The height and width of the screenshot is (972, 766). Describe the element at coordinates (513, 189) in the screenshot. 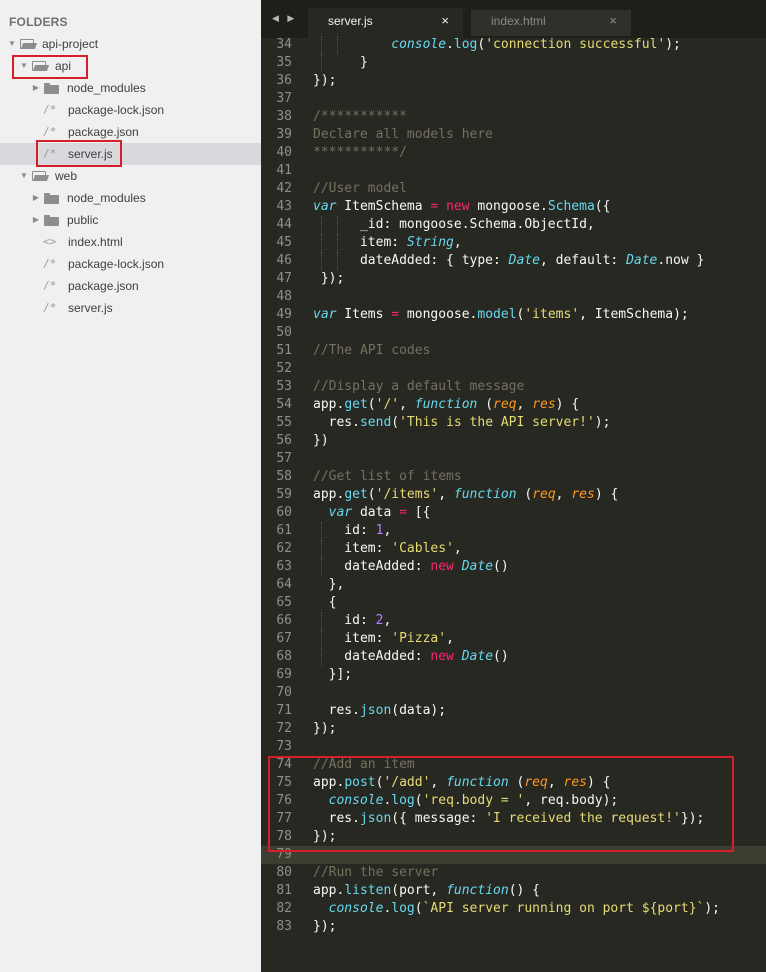

I see `code-line: 42 //User model` at that location.